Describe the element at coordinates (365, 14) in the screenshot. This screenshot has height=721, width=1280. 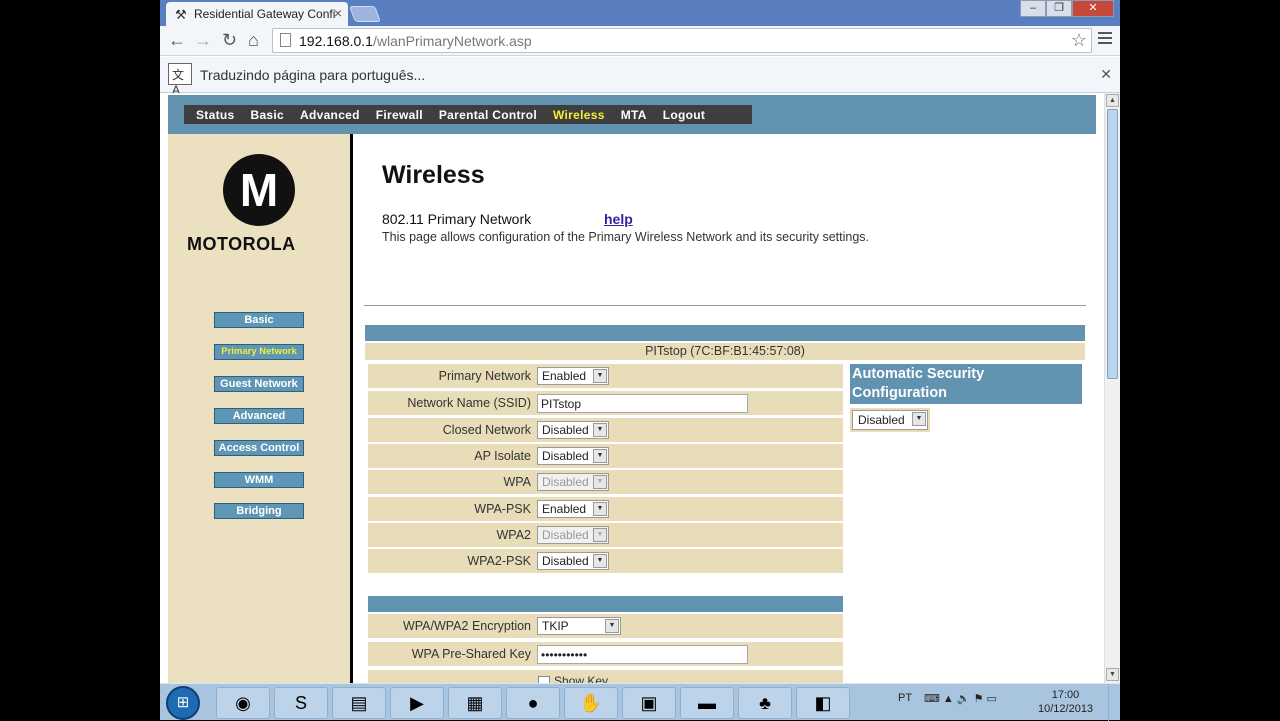
I see `new-tab-button` at that location.